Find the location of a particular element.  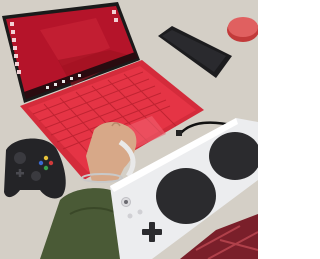

compact-lid is located at coordinates (243, 27).